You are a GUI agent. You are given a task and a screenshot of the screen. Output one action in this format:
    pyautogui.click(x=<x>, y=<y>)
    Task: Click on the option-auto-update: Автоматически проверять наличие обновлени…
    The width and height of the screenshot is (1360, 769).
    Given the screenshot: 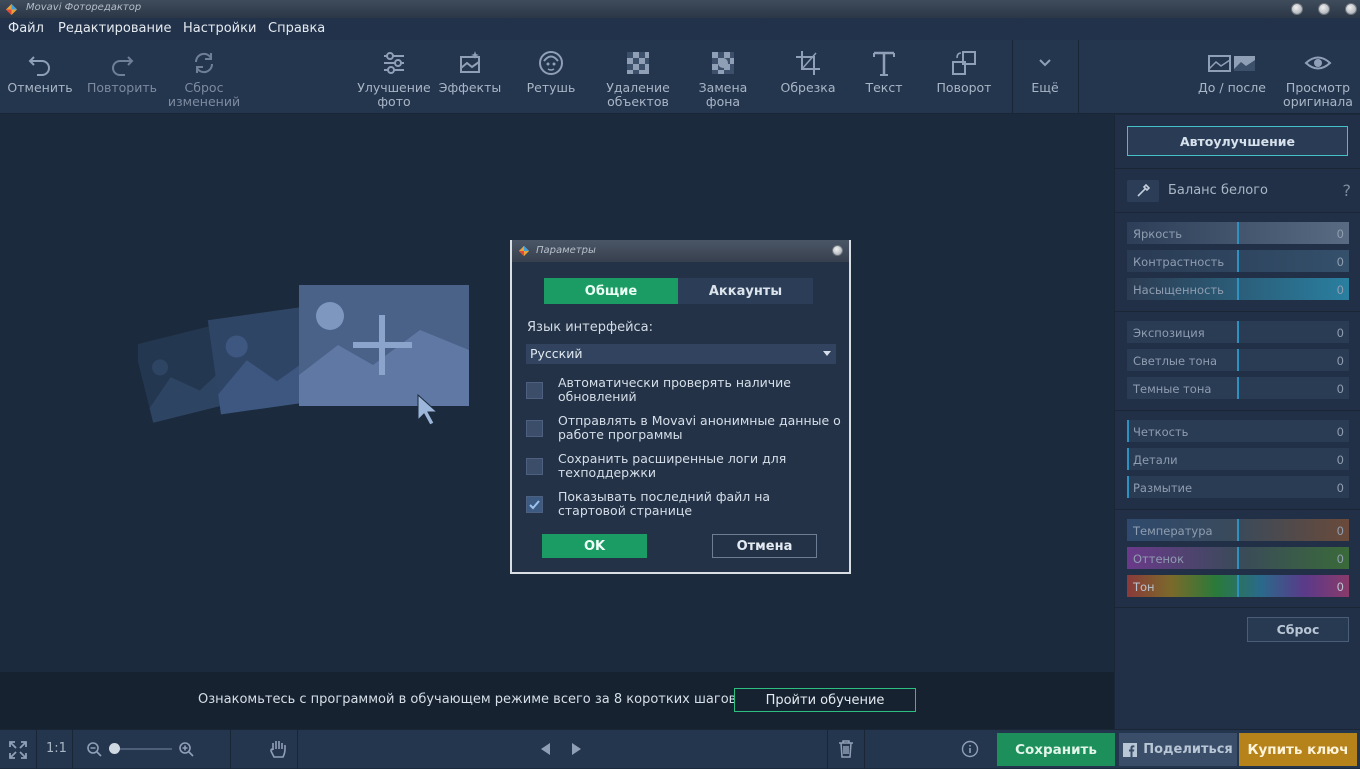 What is the action you would take?
    pyautogui.click(x=684, y=392)
    